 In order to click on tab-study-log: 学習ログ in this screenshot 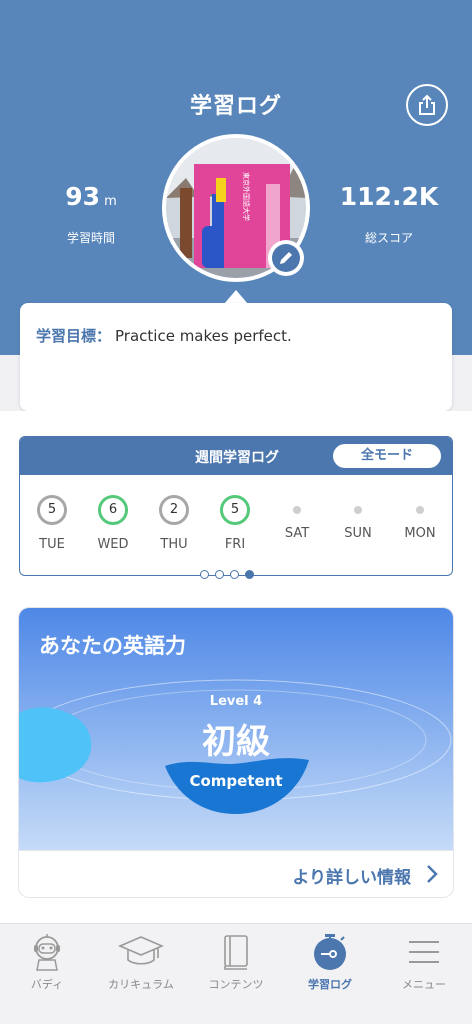, I will do `click(330, 961)`.